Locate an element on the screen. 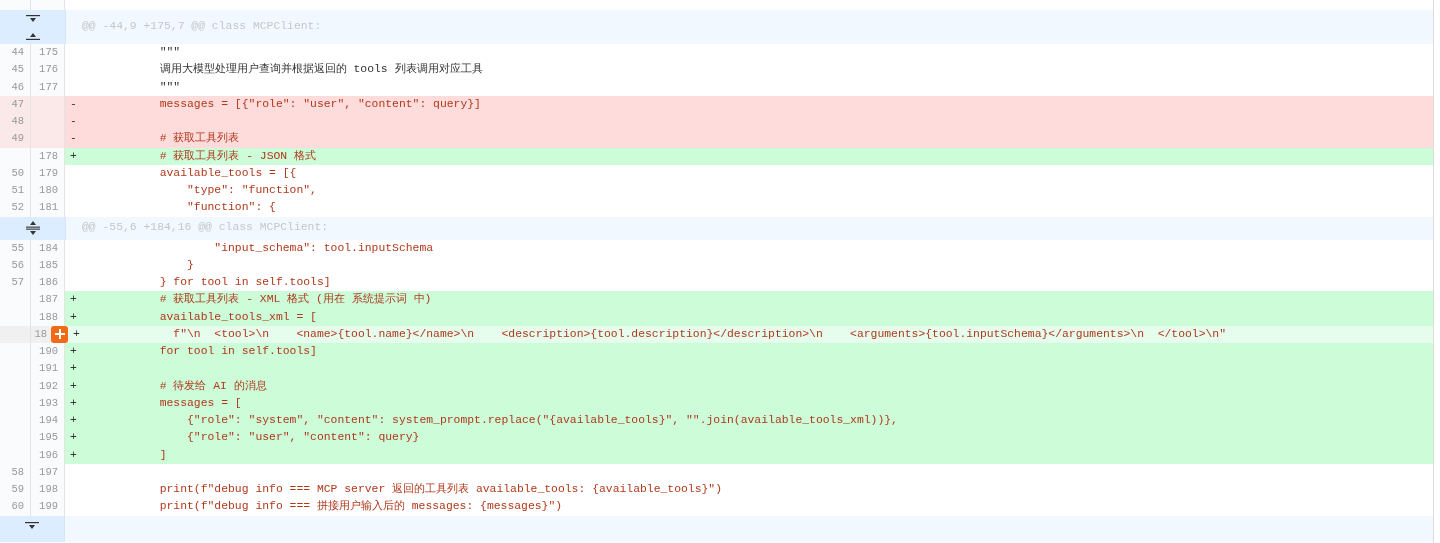 The height and width of the screenshot is (543, 1440). line-number: 176 is located at coordinates (48, 70).